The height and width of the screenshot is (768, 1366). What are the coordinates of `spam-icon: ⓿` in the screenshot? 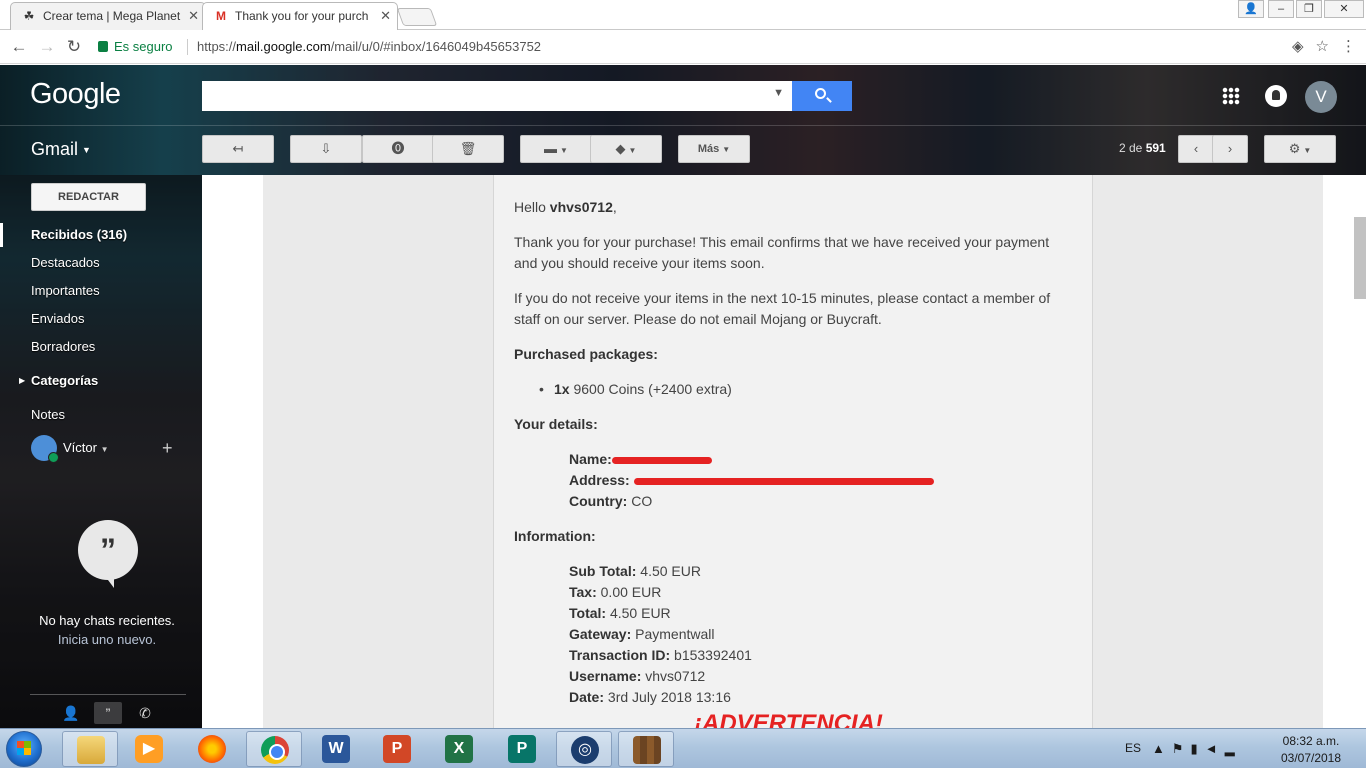 It's located at (398, 148).